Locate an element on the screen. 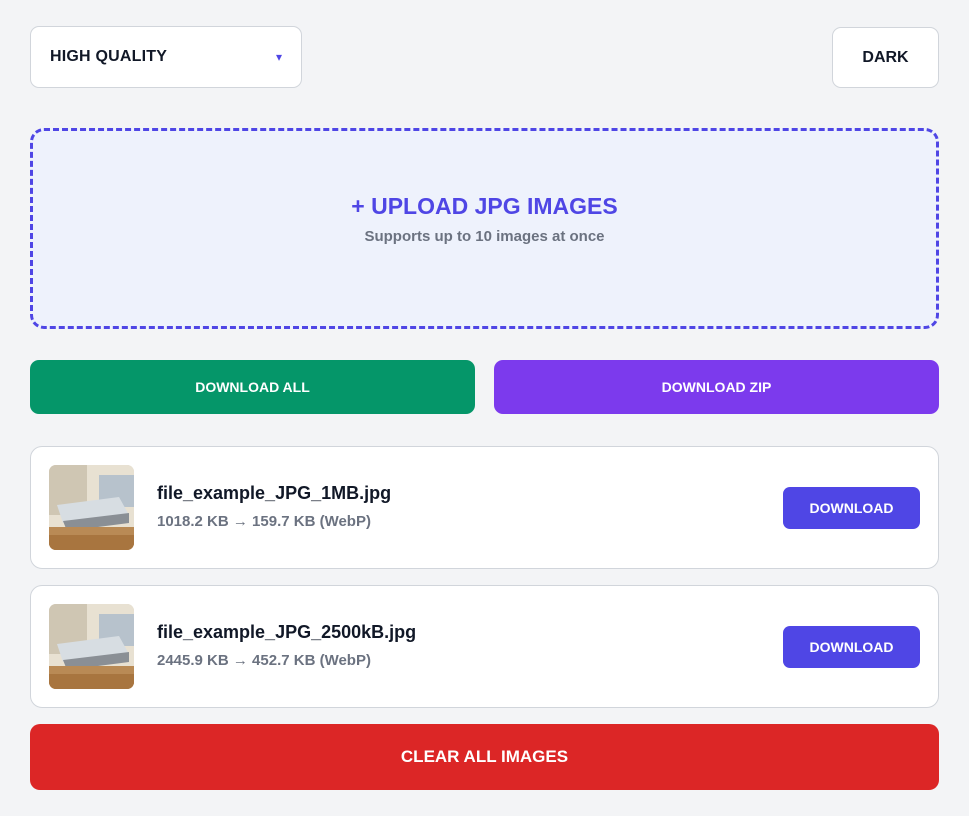  file-size-info: 2445.9 KB → 452.7 KB (WebP) is located at coordinates (264, 660).